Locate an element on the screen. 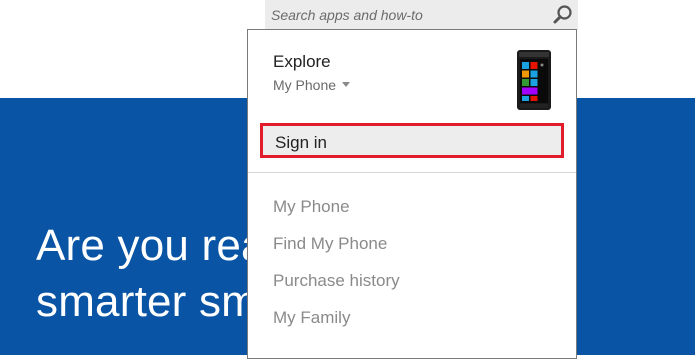  hero-line-1: Are you rea is located at coordinates (151, 245).